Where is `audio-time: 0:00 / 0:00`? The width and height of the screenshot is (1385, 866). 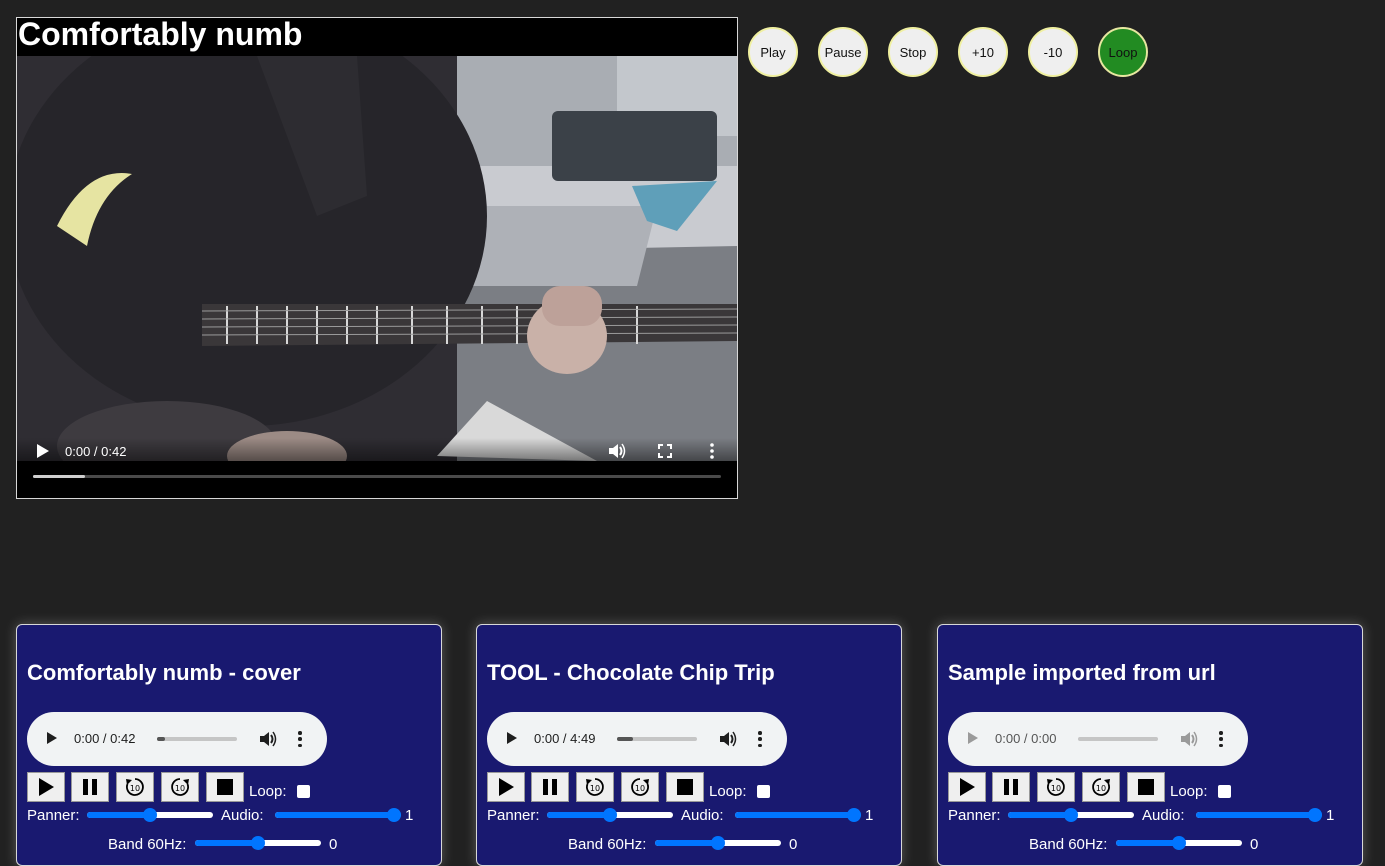
audio-time: 0:00 / 0:00 is located at coordinates (1026, 738).